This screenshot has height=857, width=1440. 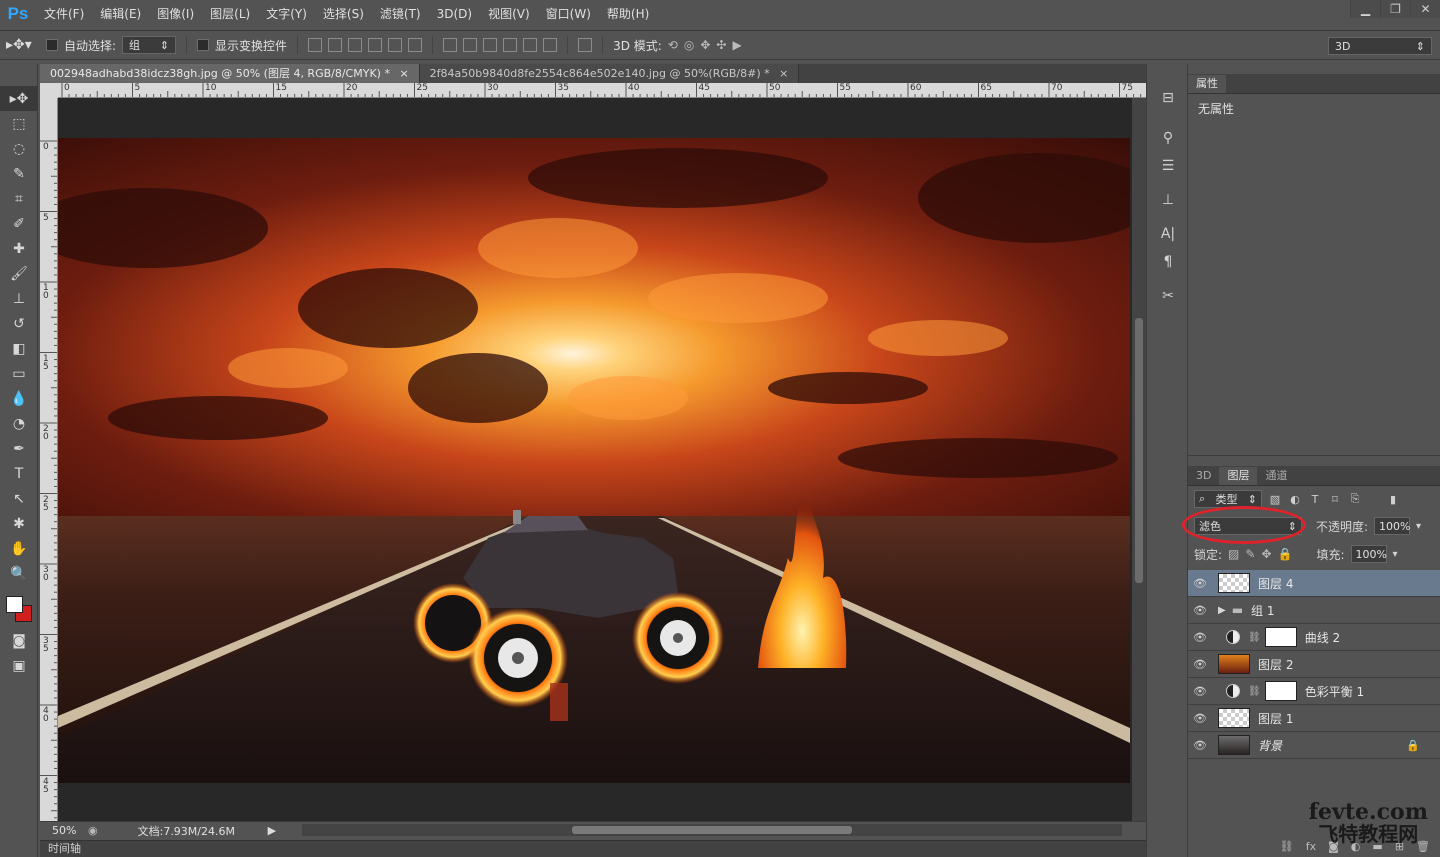 I want to click on menu-3d: 3D(D), so click(x=454, y=14).